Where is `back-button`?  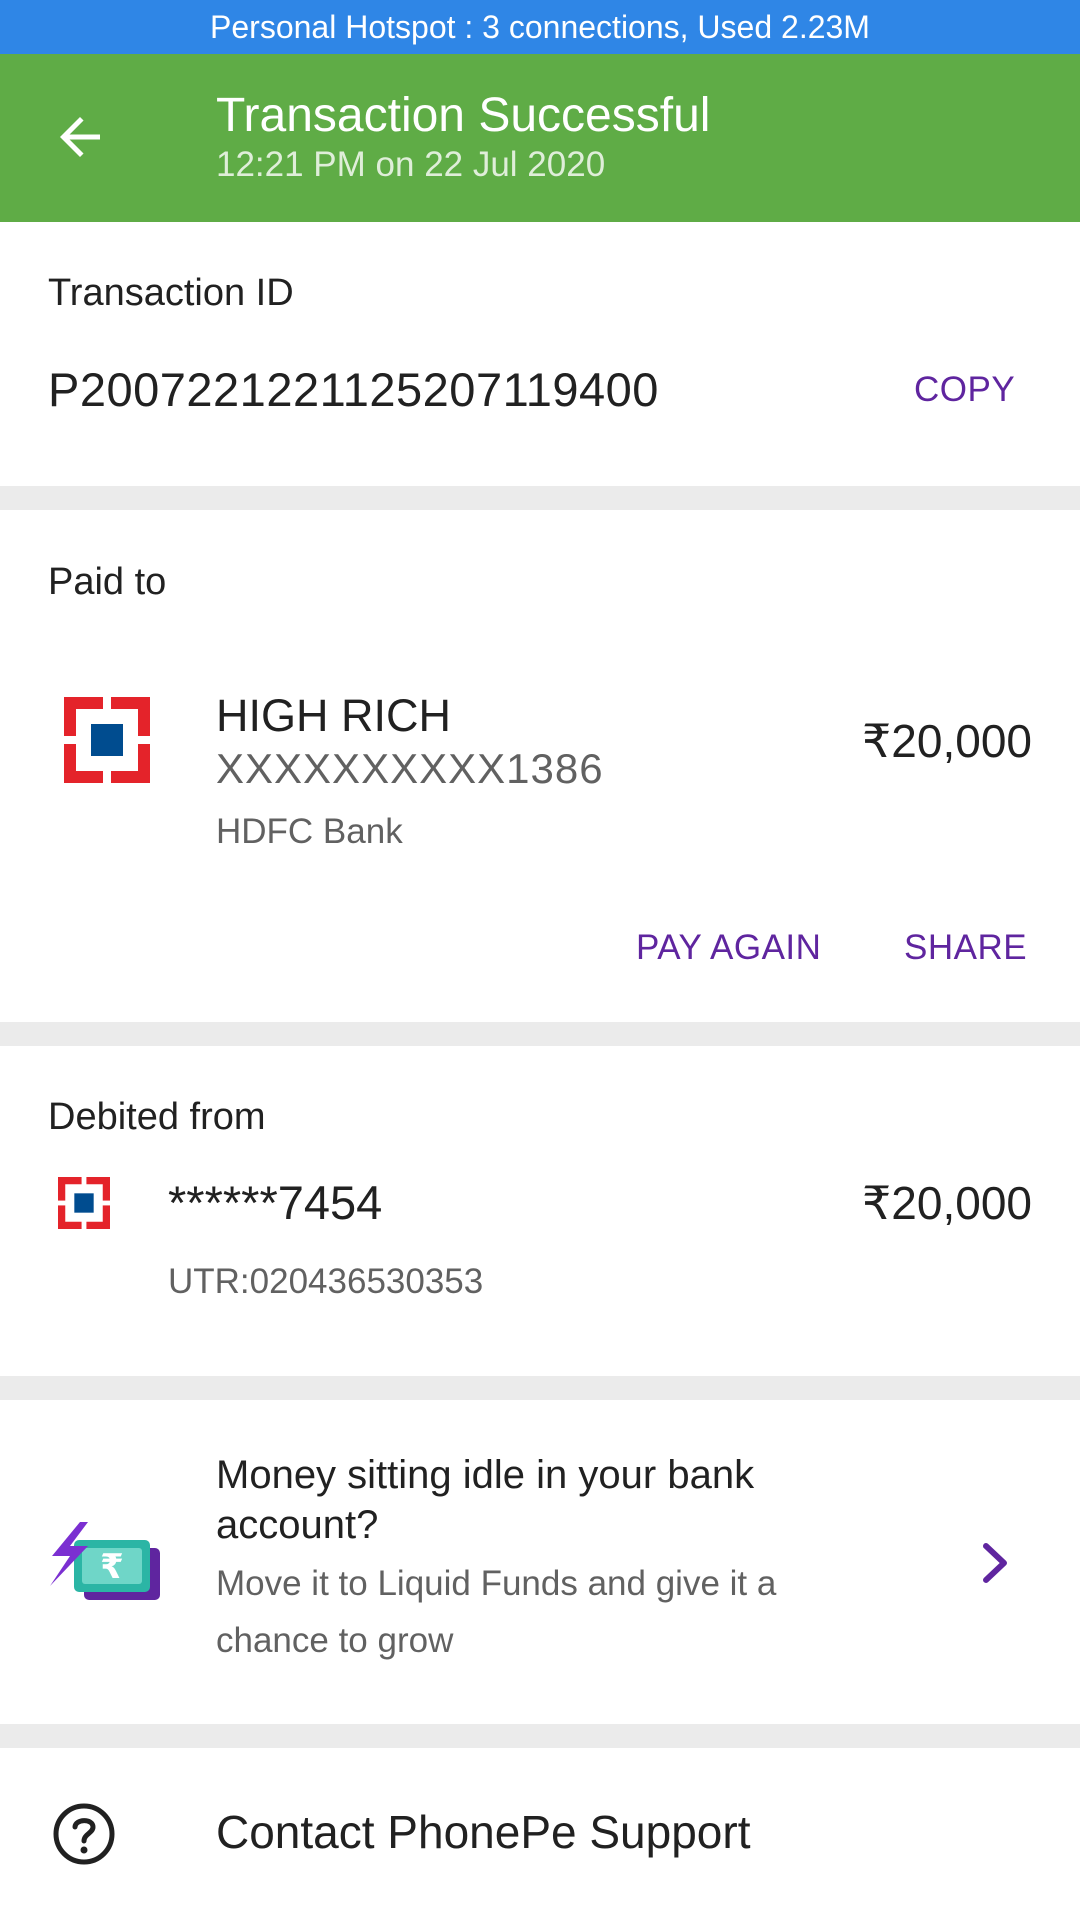 back-button is located at coordinates (84, 137).